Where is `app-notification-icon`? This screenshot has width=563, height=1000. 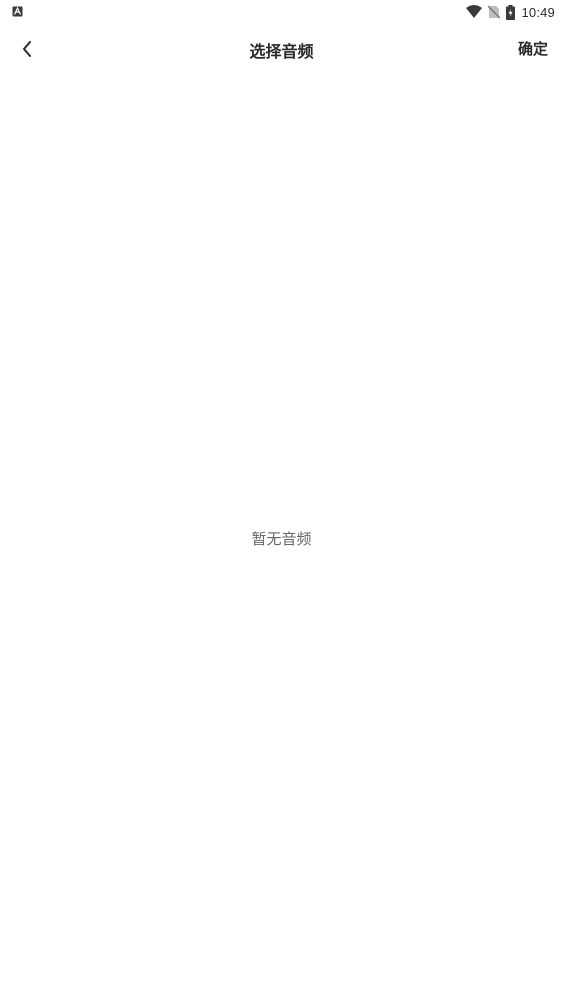
app-notification-icon is located at coordinates (17, 11).